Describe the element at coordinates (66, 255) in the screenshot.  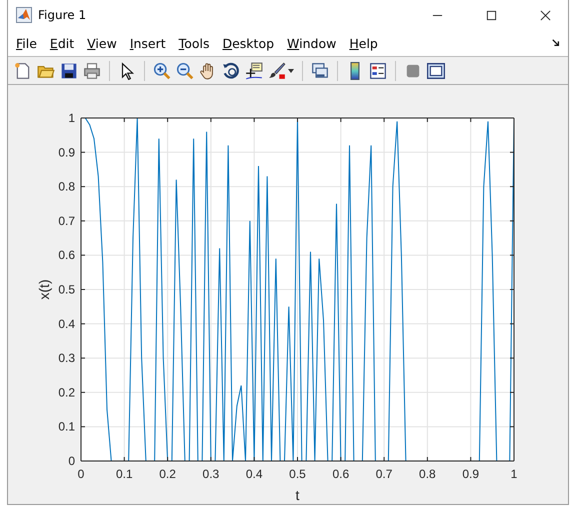
I see `y-tick-label: 0.6` at that location.